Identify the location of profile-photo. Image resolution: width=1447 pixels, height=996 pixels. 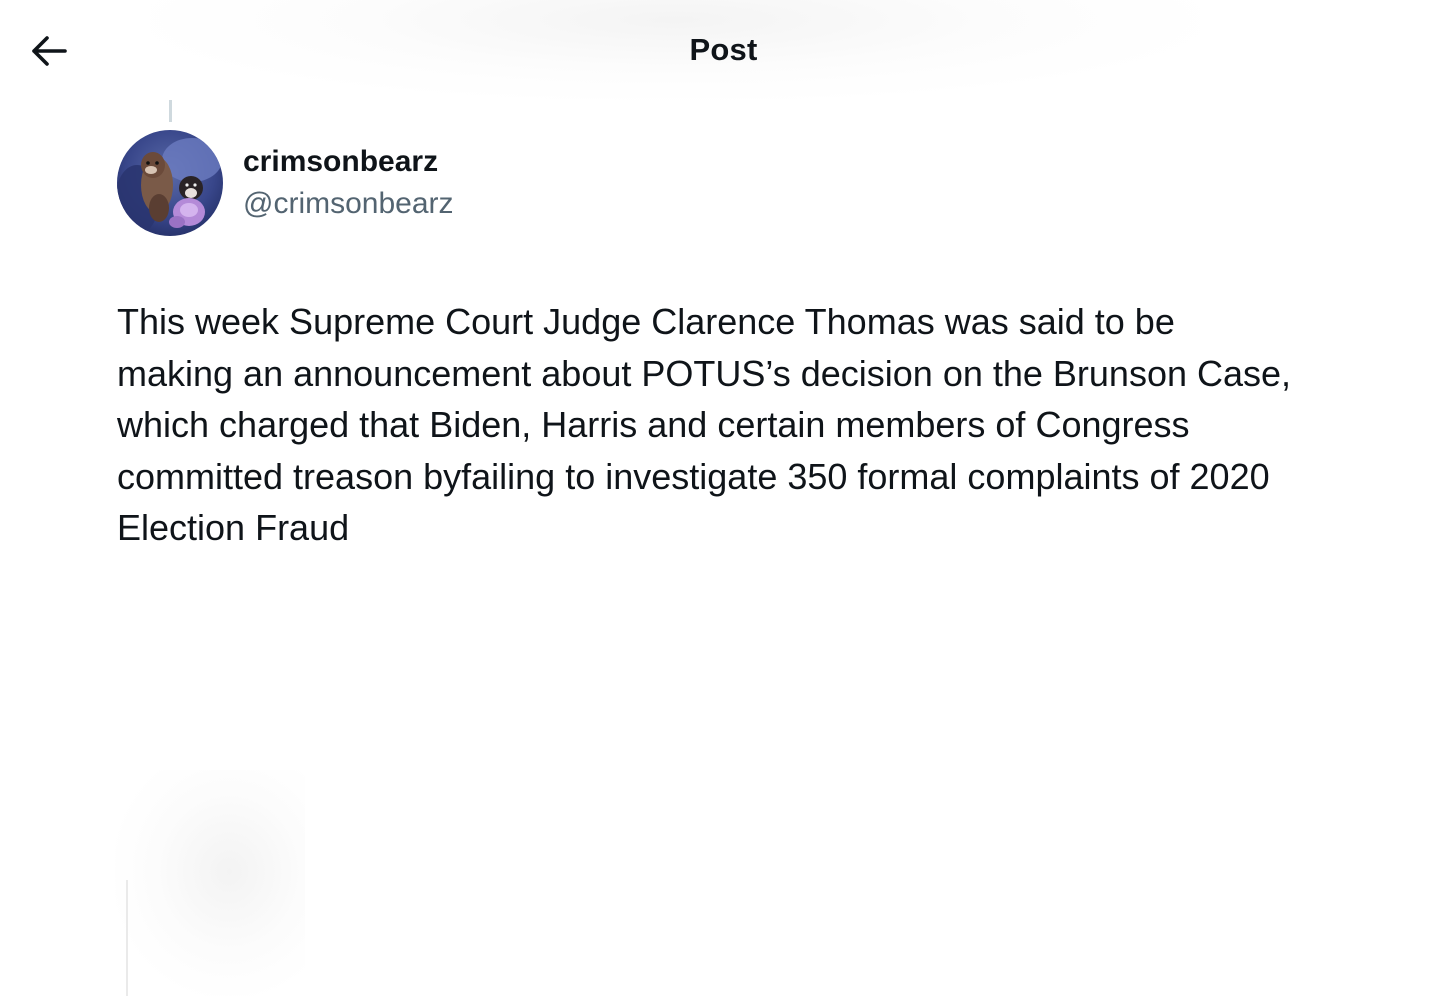
(170, 183).